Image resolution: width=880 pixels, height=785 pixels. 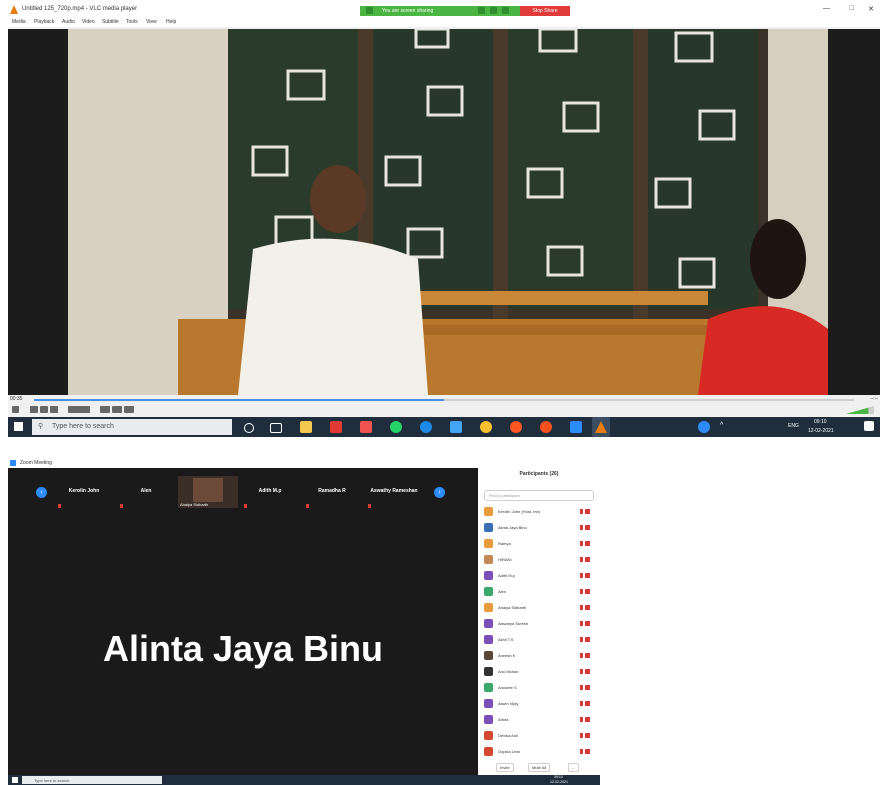 I want to click on thumbnail-name: Aswathy Rameshan, so click(x=394, y=491).